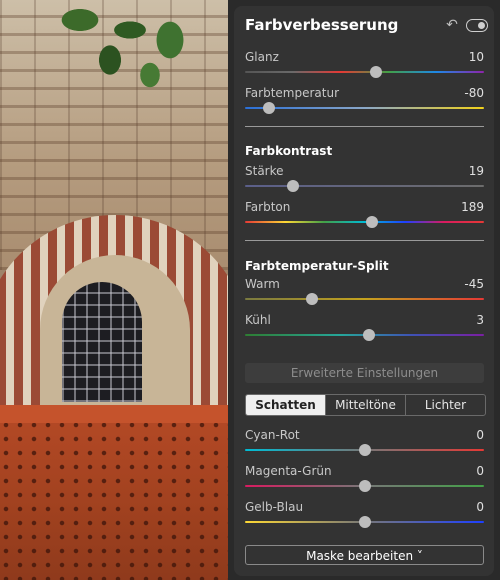  Describe the element at coordinates (289, 151) in the screenshot. I see `section-title-farbkontrast: Farbkontrast` at that location.